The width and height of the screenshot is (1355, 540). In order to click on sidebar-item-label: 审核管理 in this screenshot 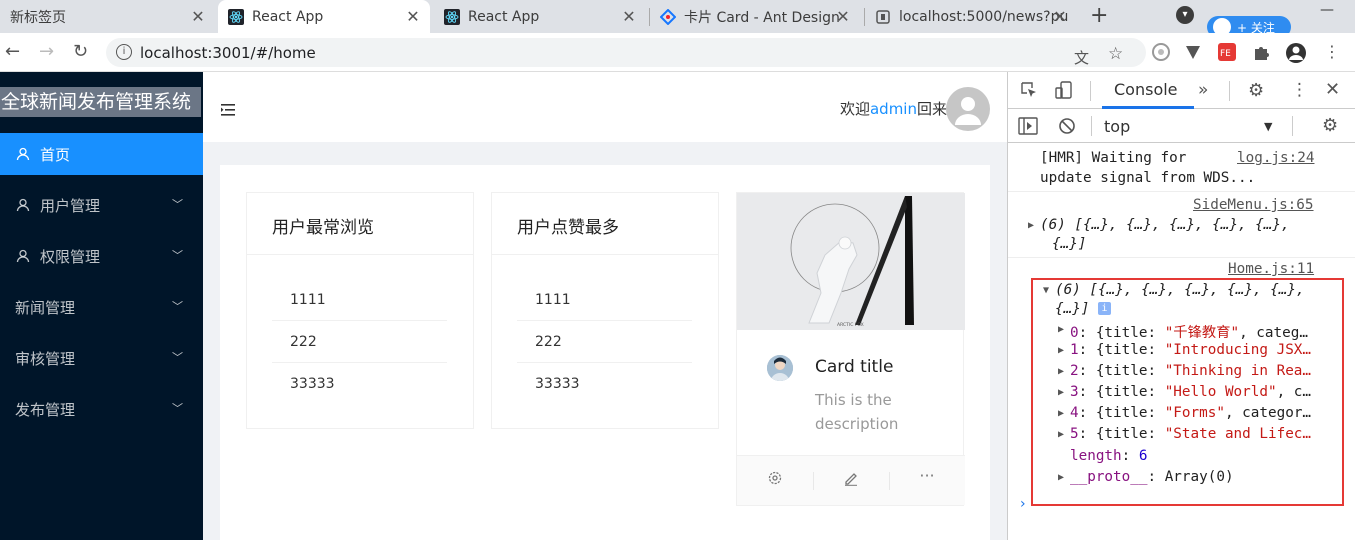, I will do `click(45, 358)`.